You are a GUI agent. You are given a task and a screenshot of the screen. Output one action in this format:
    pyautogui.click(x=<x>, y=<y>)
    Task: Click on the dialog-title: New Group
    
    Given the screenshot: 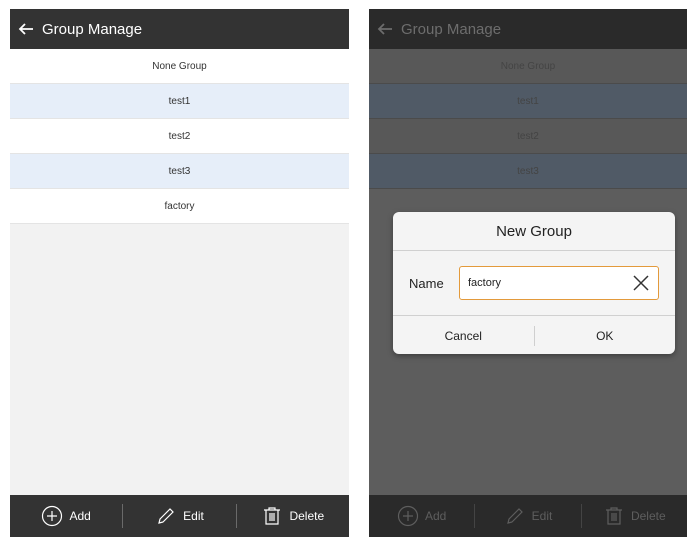 What is the action you would take?
    pyautogui.click(x=534, y=231)
    